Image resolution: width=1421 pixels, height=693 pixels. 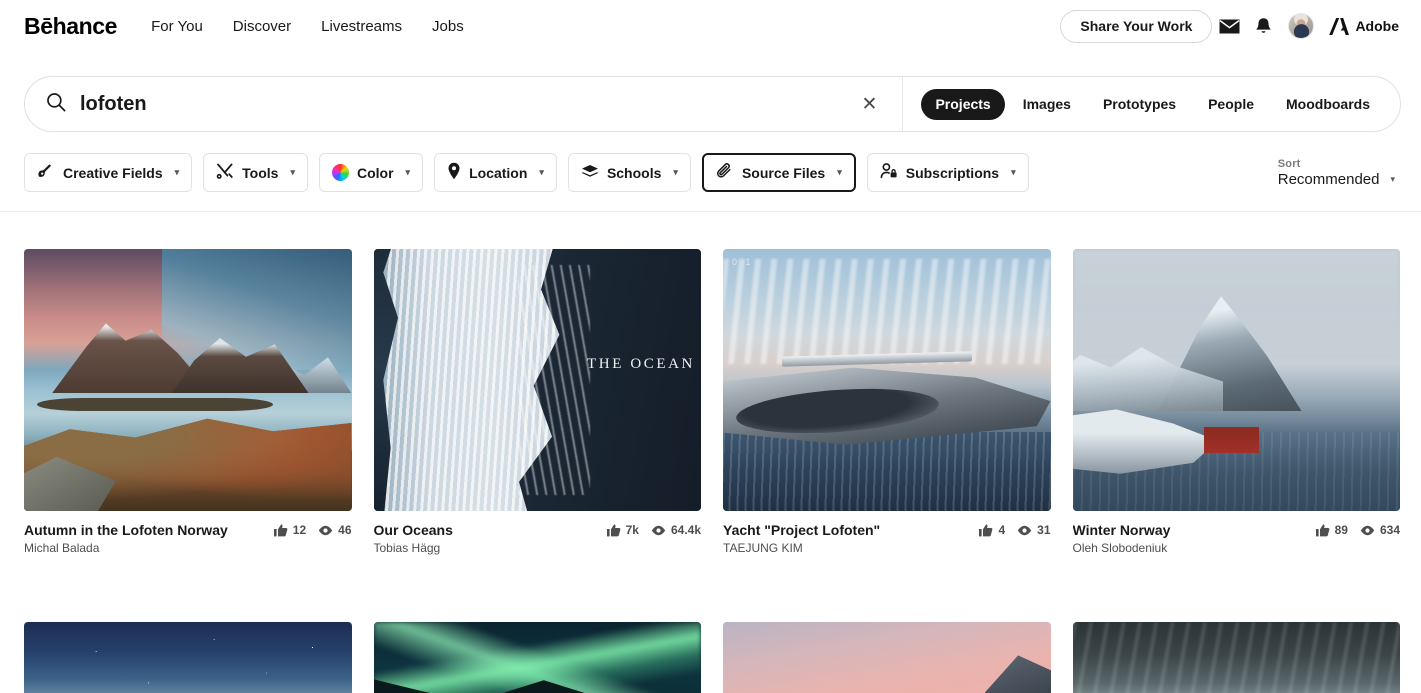 I want to click on sort-value-row: Recommended ▾, so click(x=1336, y=179).